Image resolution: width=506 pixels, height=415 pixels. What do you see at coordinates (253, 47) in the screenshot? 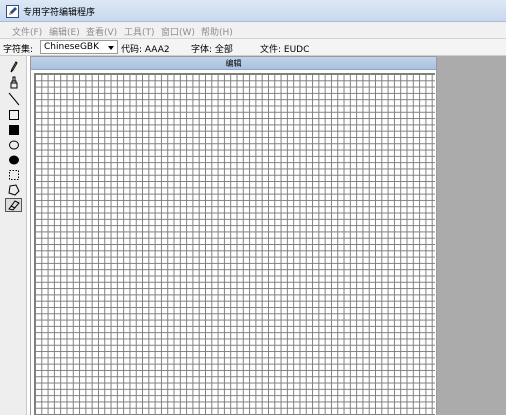
I see `info-bar: 字符集: ChineseGBK 代码: AAA2 字体: 全部 文件: EUDC` at bounding box center [253, 47].